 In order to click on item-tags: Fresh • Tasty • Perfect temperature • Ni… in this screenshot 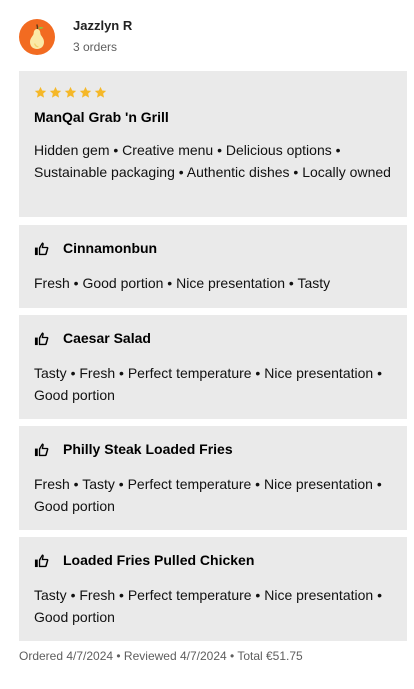, I will do `click(208, 495)`.